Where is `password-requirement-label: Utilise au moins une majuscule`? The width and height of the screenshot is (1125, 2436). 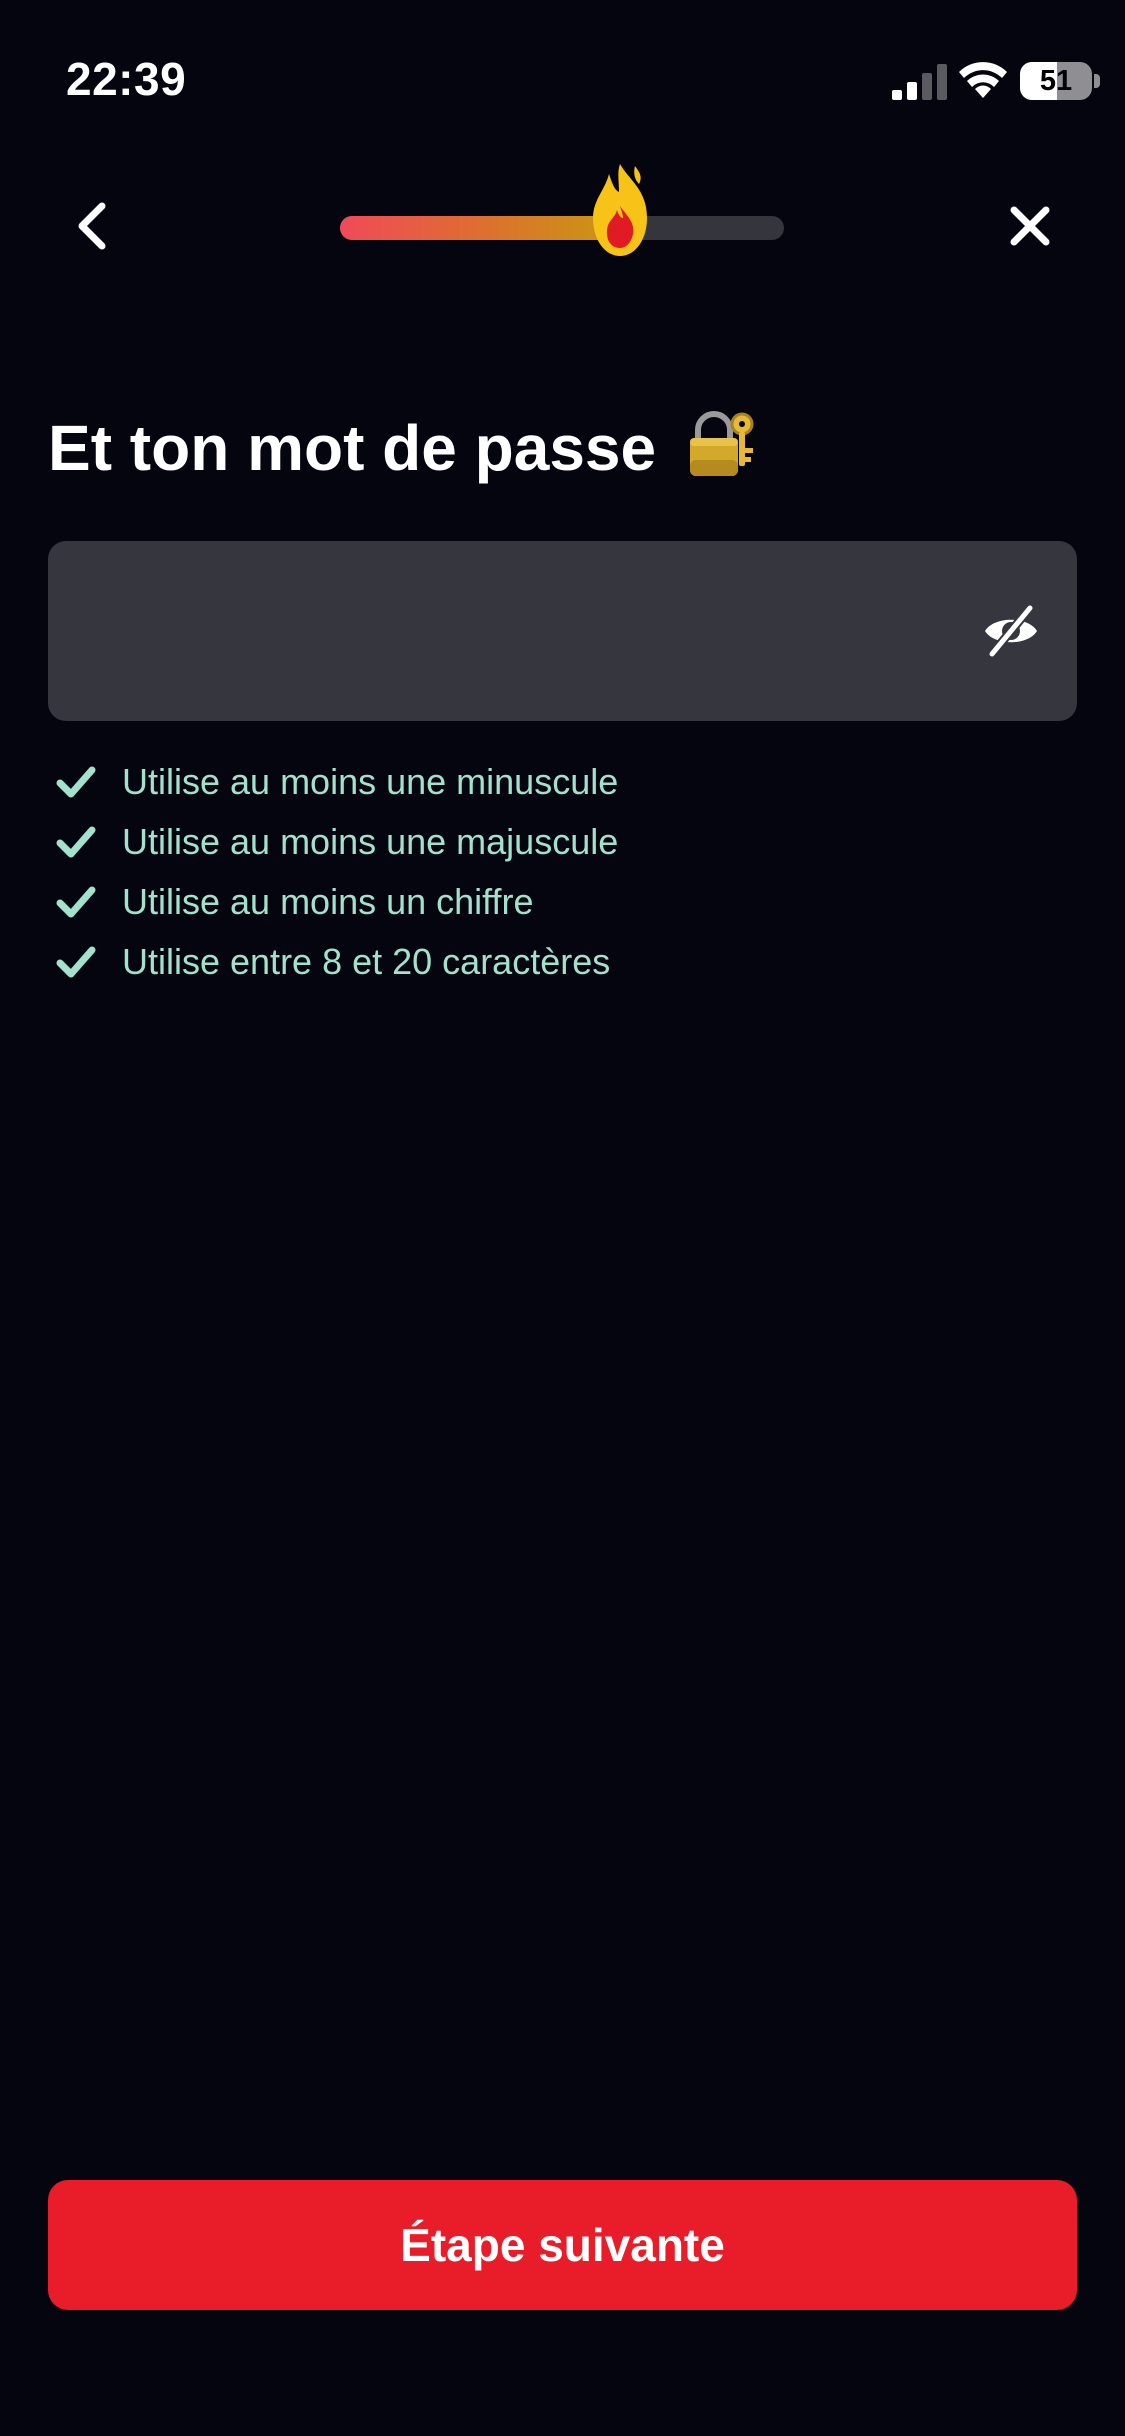 password-requirement-label: Utilise au moins une majuscule is located at coordinates (370, 841).